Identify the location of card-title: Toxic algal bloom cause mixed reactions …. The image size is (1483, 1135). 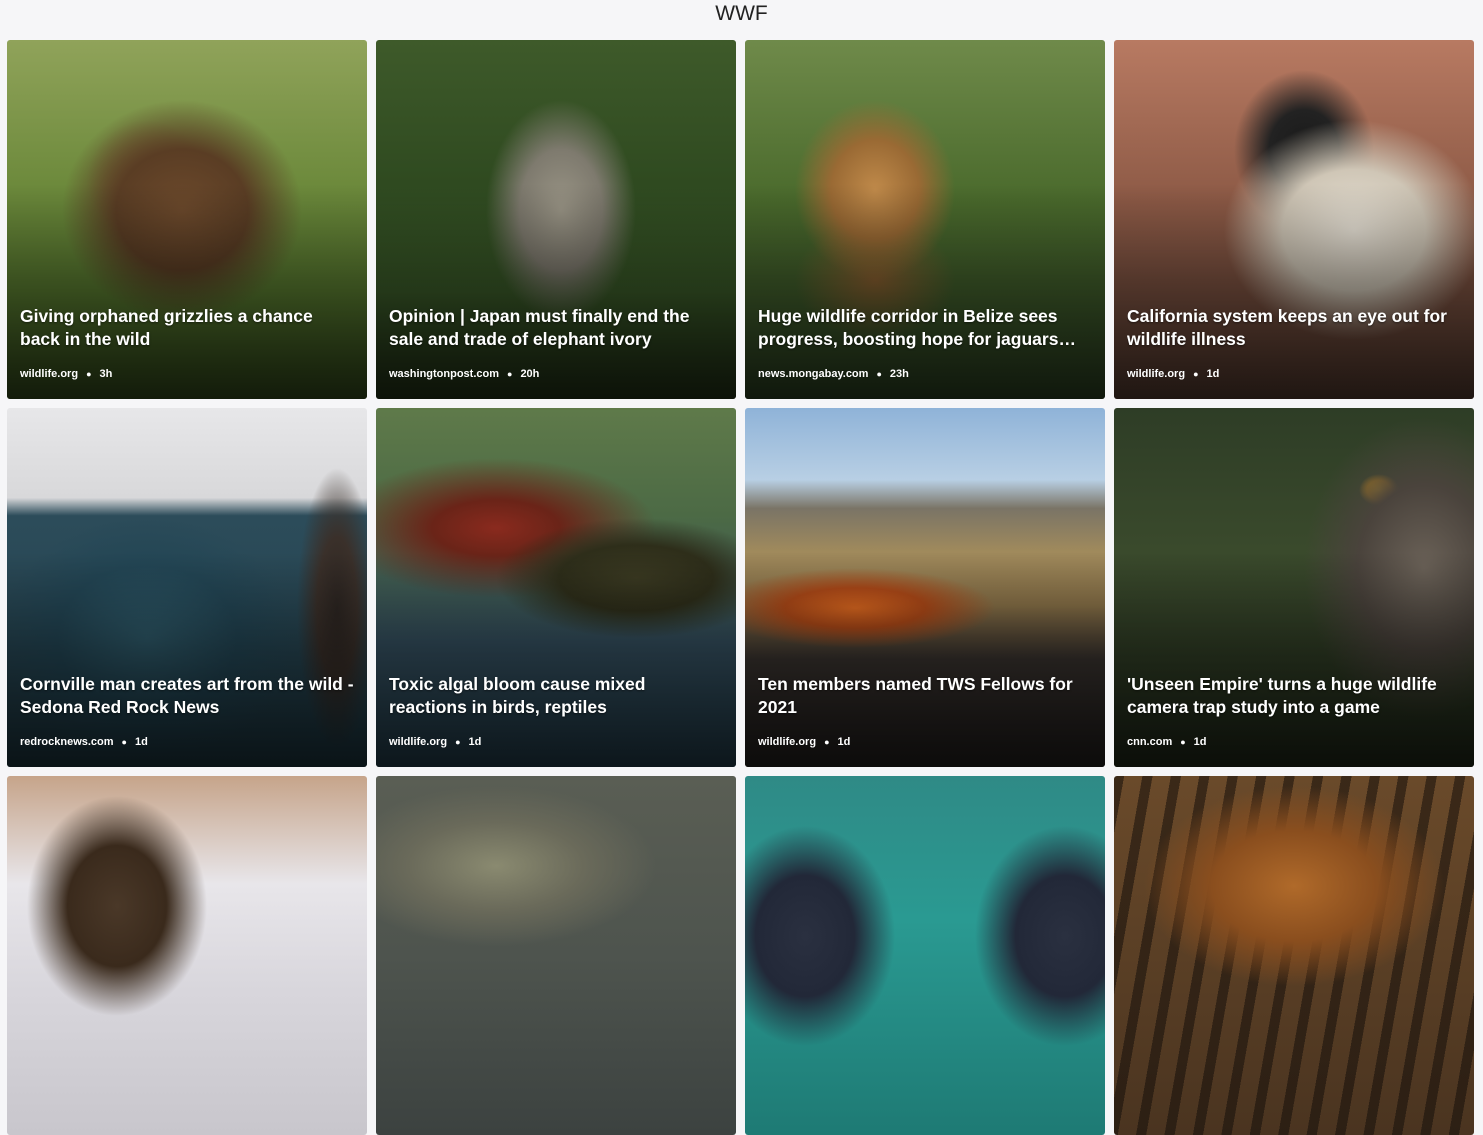
(556, 696).